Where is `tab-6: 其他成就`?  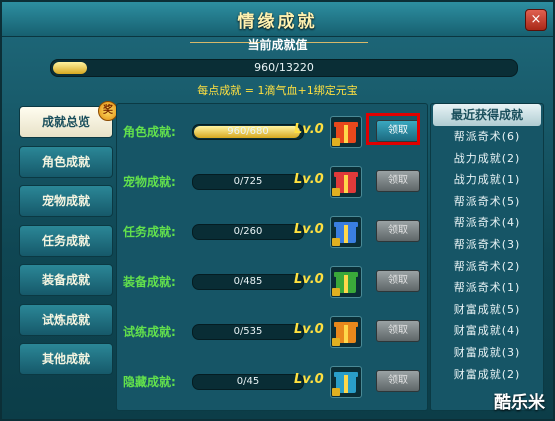
tab-6: 其他成就 is located at coordinates (66, 359).